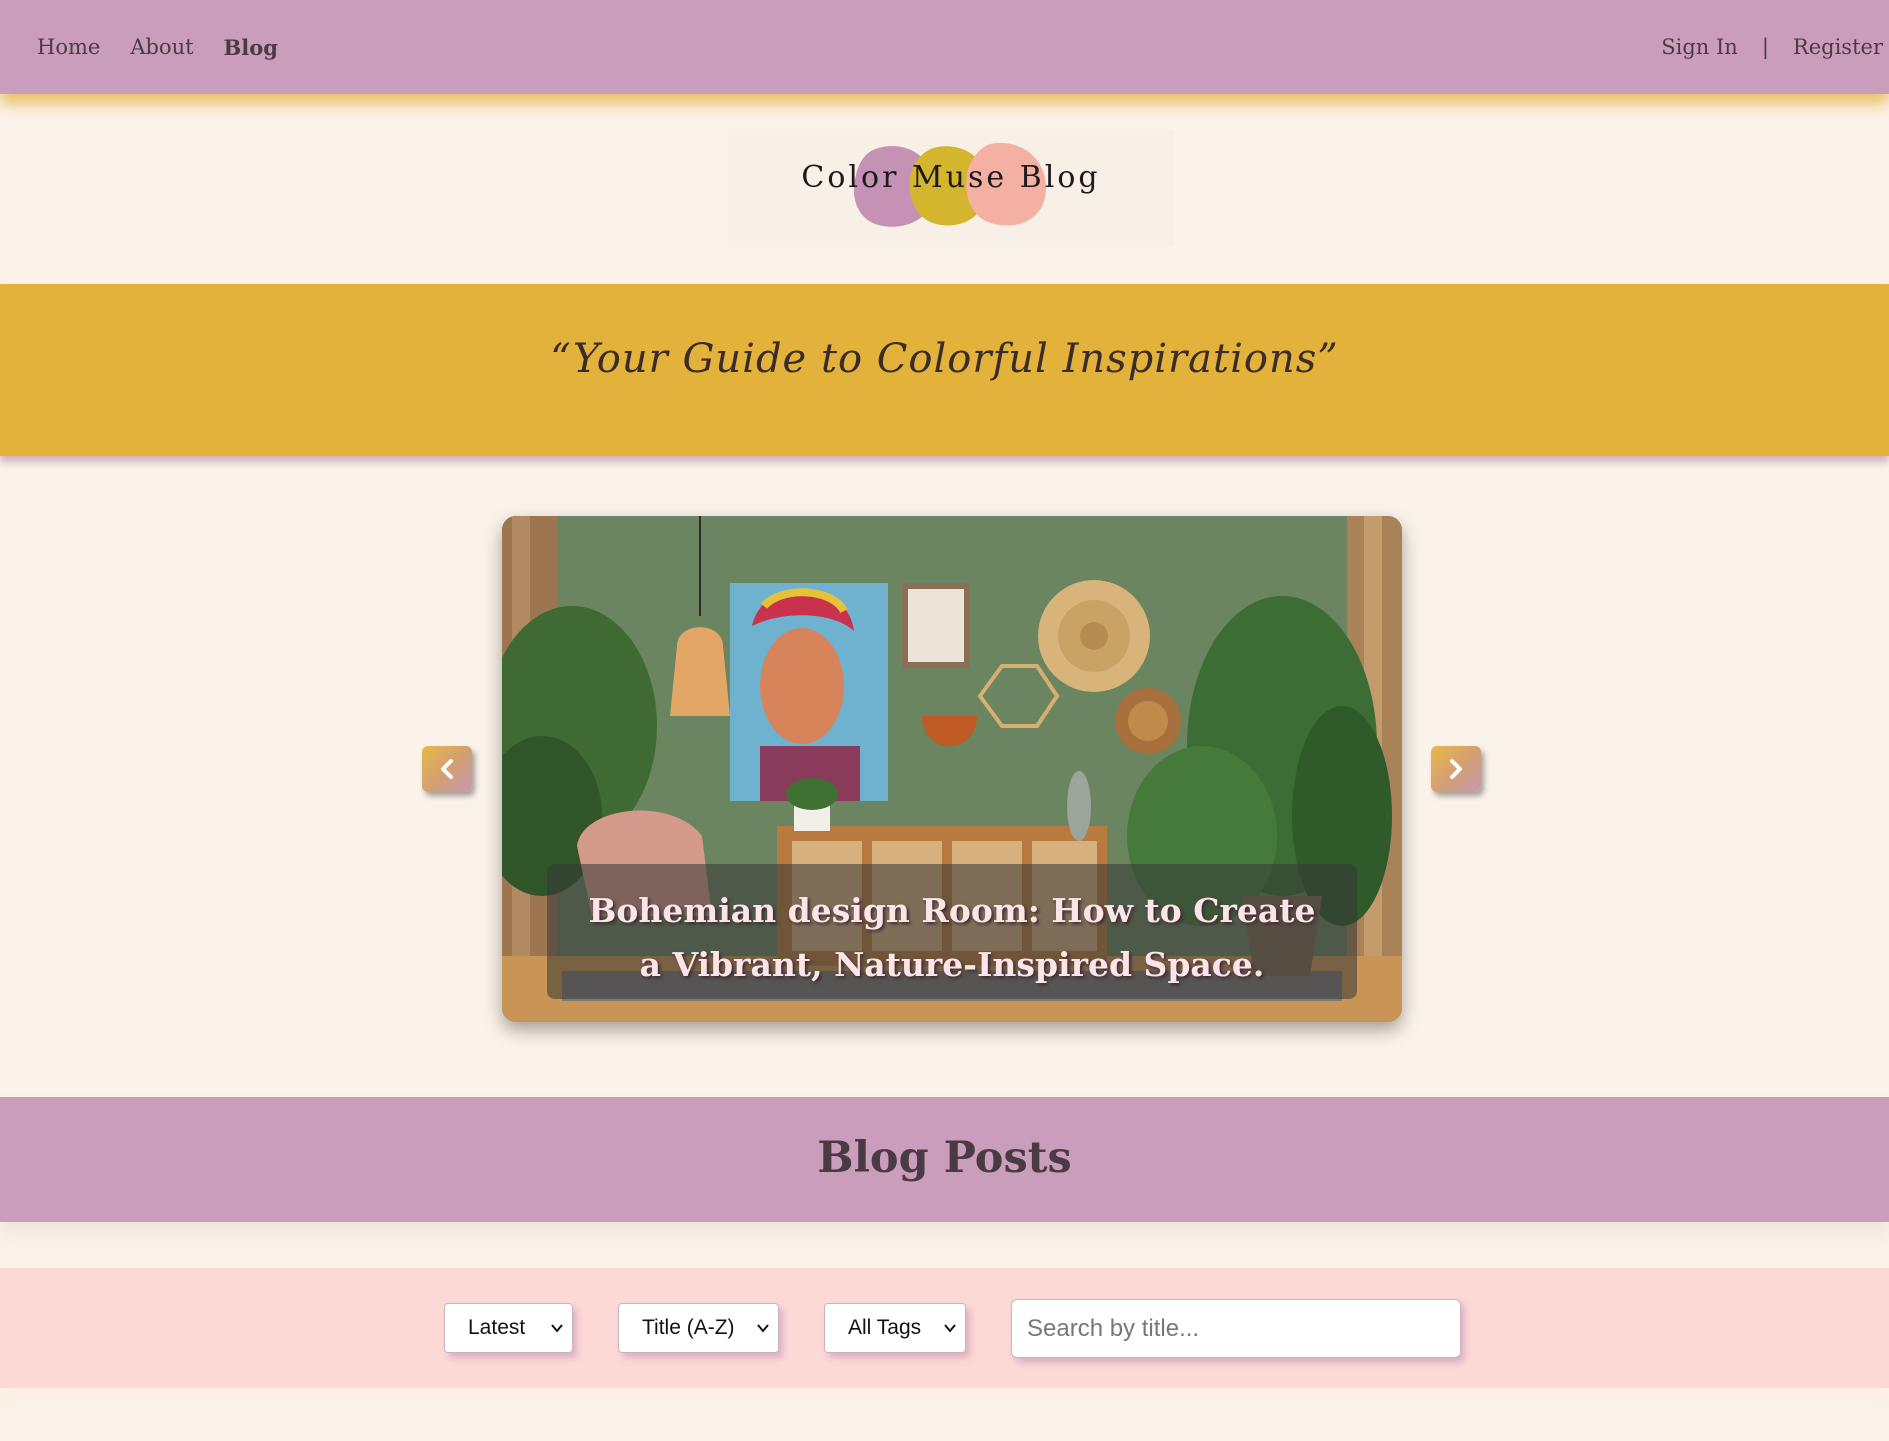 Image resolution: width=1889 pixels, height=1441 pixels. What do you see at coordinates (944, 359) in the screenshot?
I see `tagline-text: “Your Guide to Colorful Inspirations”` at bounding box center [944, 359].